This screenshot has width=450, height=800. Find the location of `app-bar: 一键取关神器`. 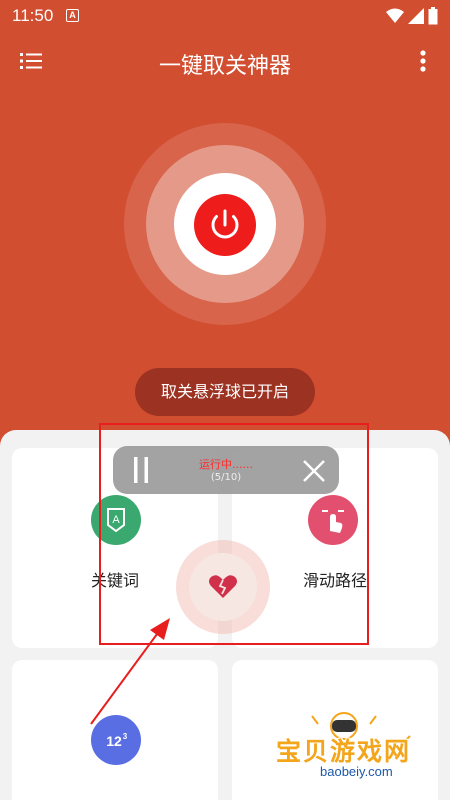

app-bar: 一键取关神器 is located at coordinates (225, 61).